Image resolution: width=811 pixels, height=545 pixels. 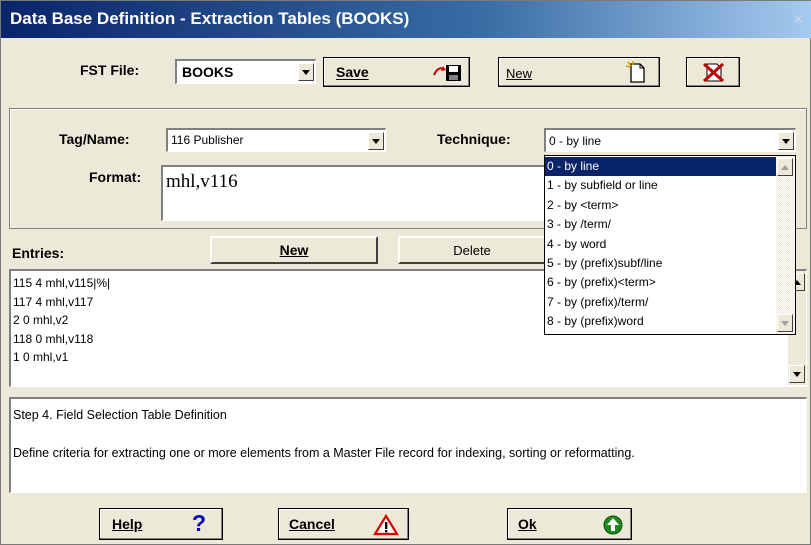 I want to click on technique-option: 6 - by (prefix)<term>, so click(x=660, y=282).